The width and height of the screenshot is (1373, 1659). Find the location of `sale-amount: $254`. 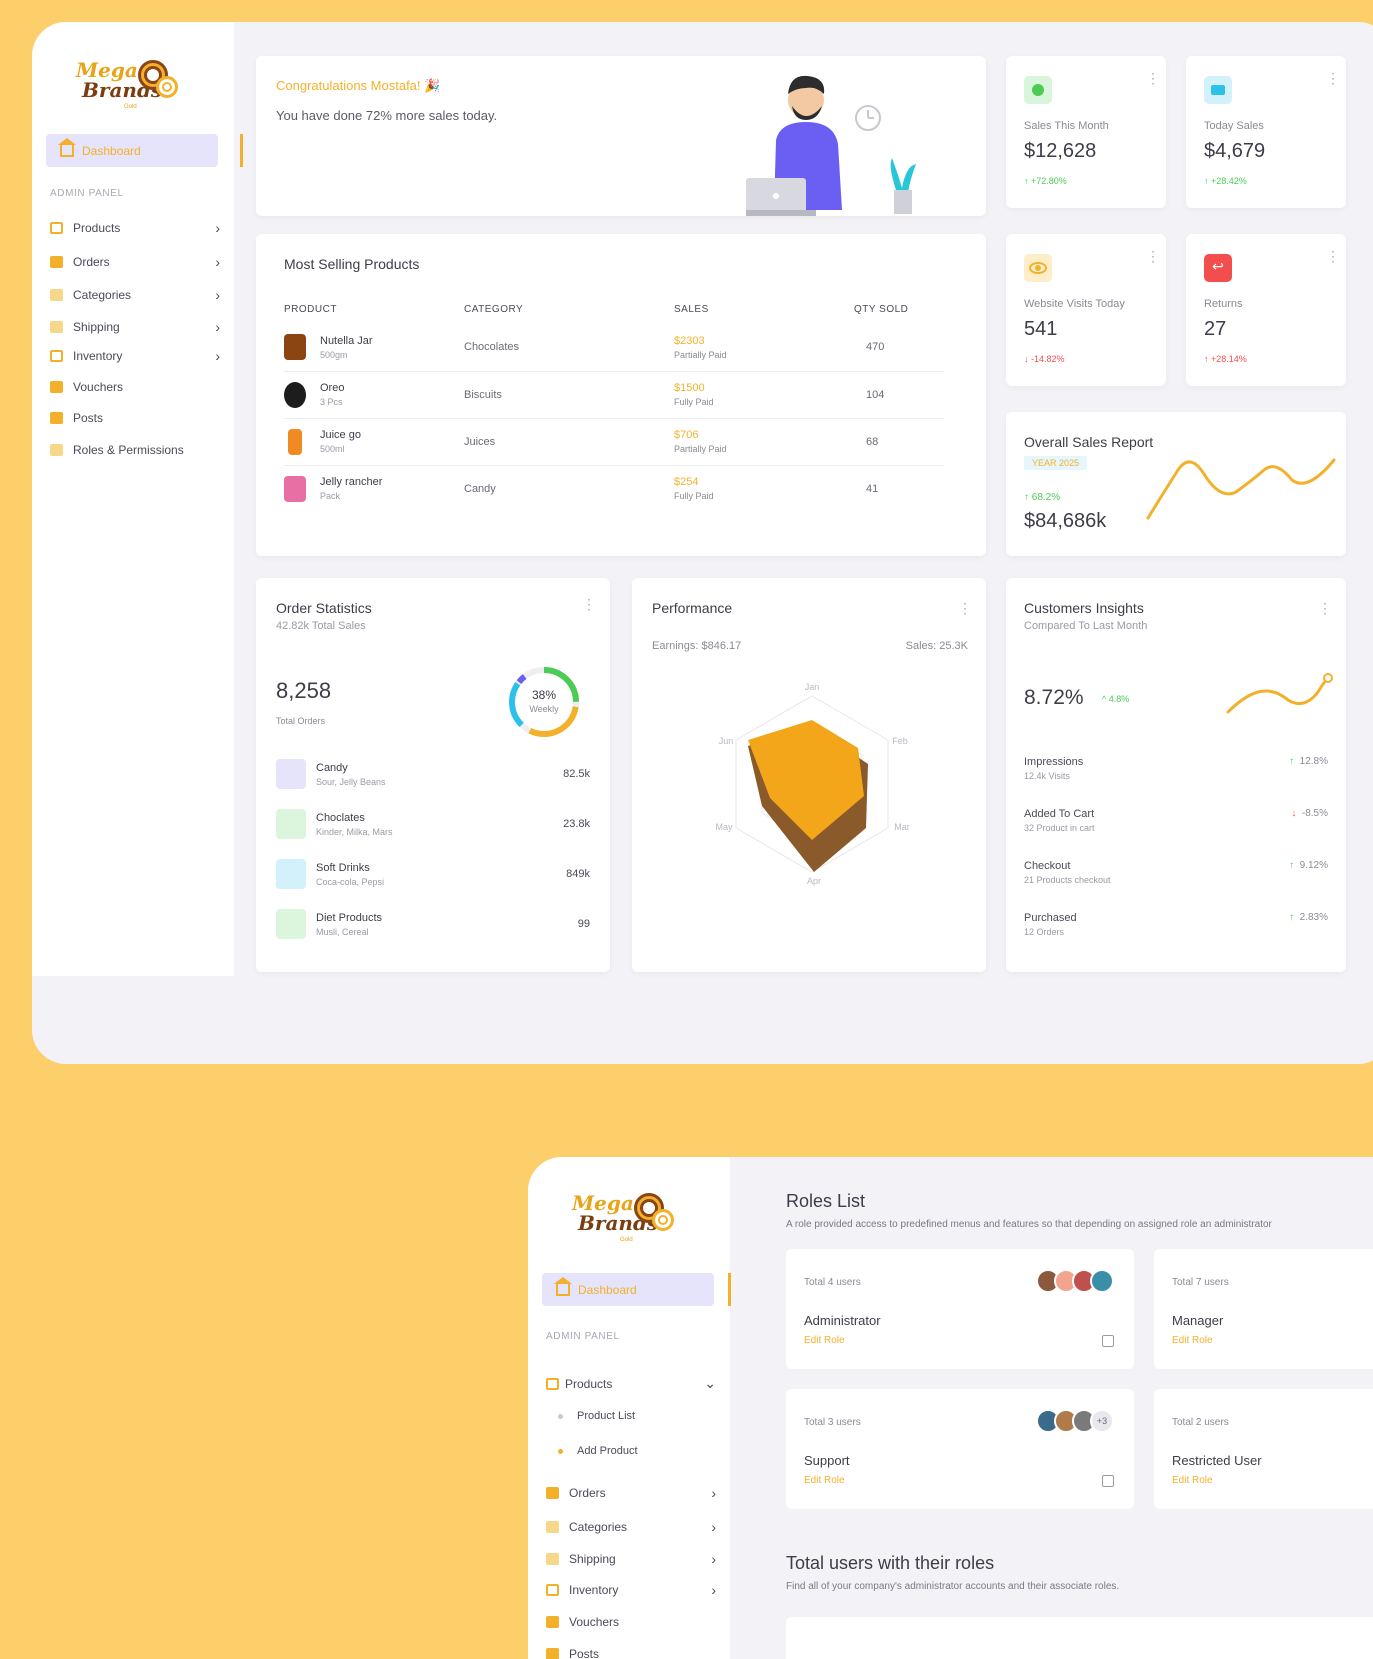

sale-amount: $254 is located at coordinates (686, 482).